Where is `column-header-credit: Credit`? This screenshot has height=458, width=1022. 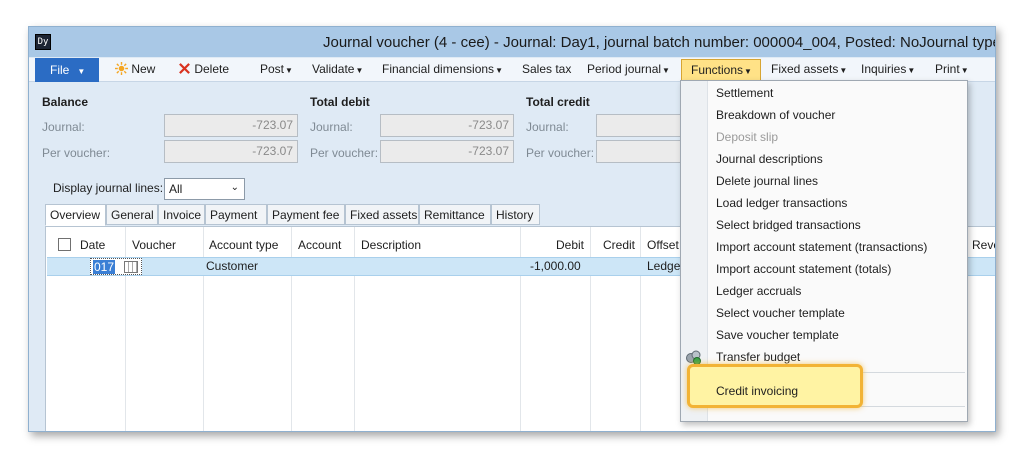 column-header-credit: Credit is located at coordinates (619, 245).